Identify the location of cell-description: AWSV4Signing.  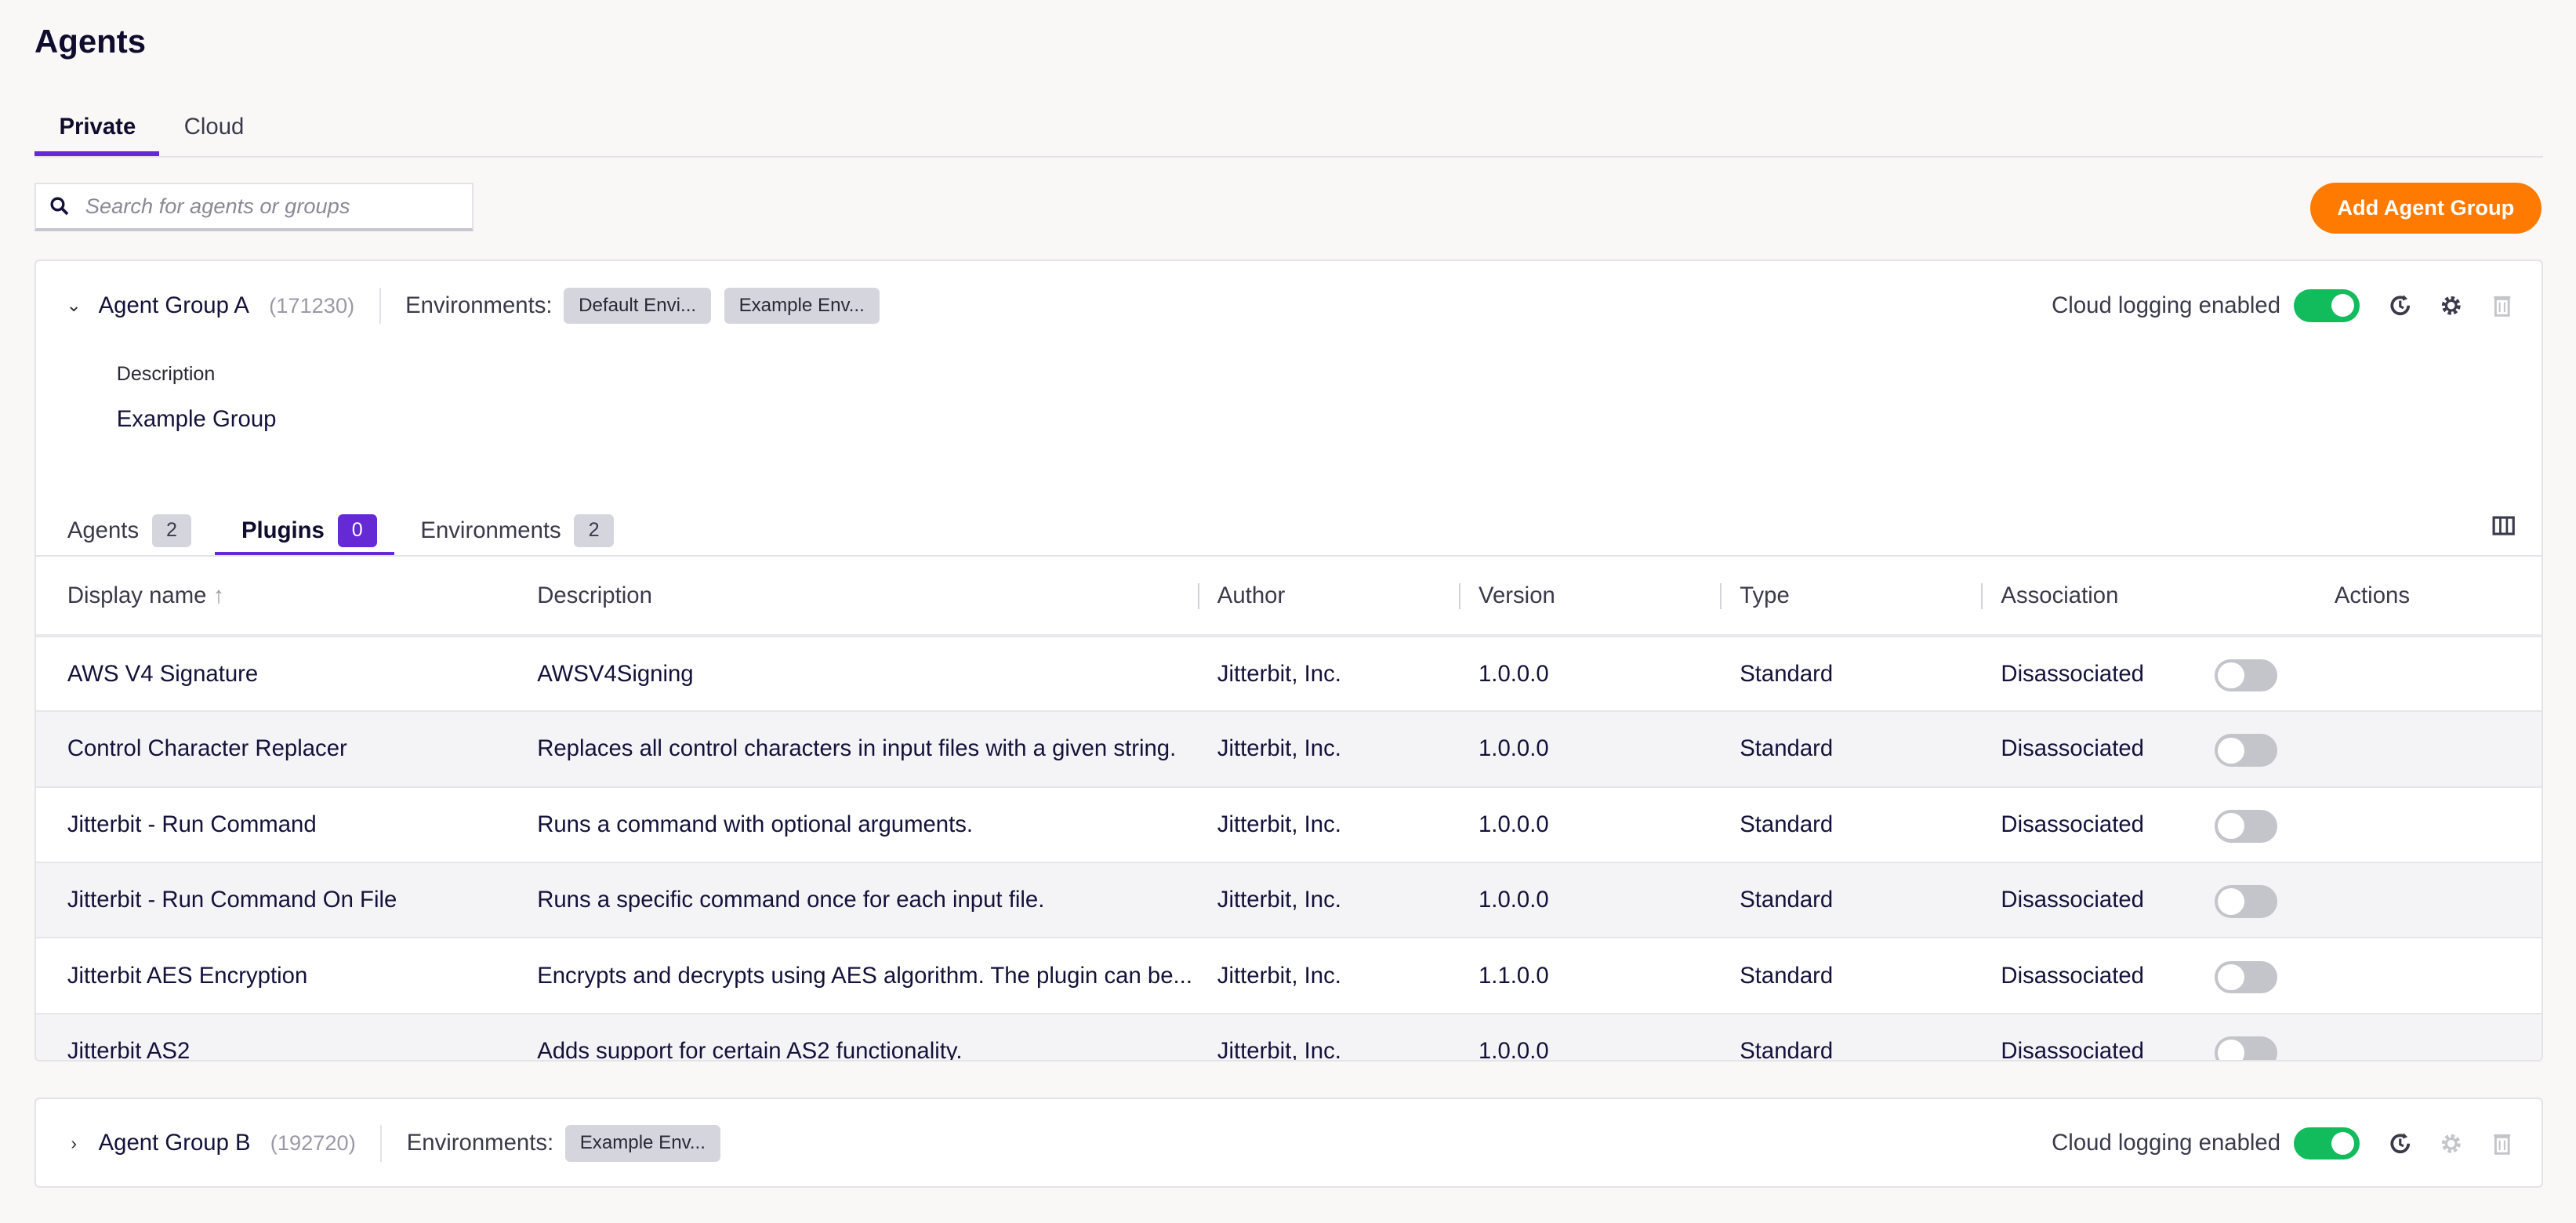
(877, 674).